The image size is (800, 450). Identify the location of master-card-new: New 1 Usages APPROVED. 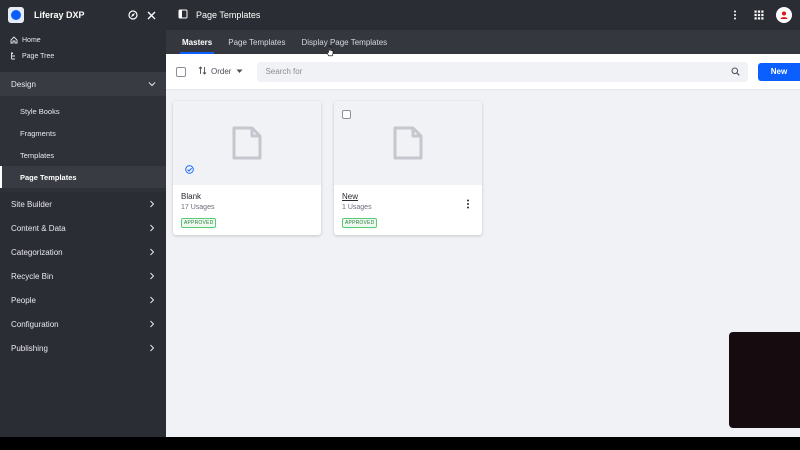
(408, 168).